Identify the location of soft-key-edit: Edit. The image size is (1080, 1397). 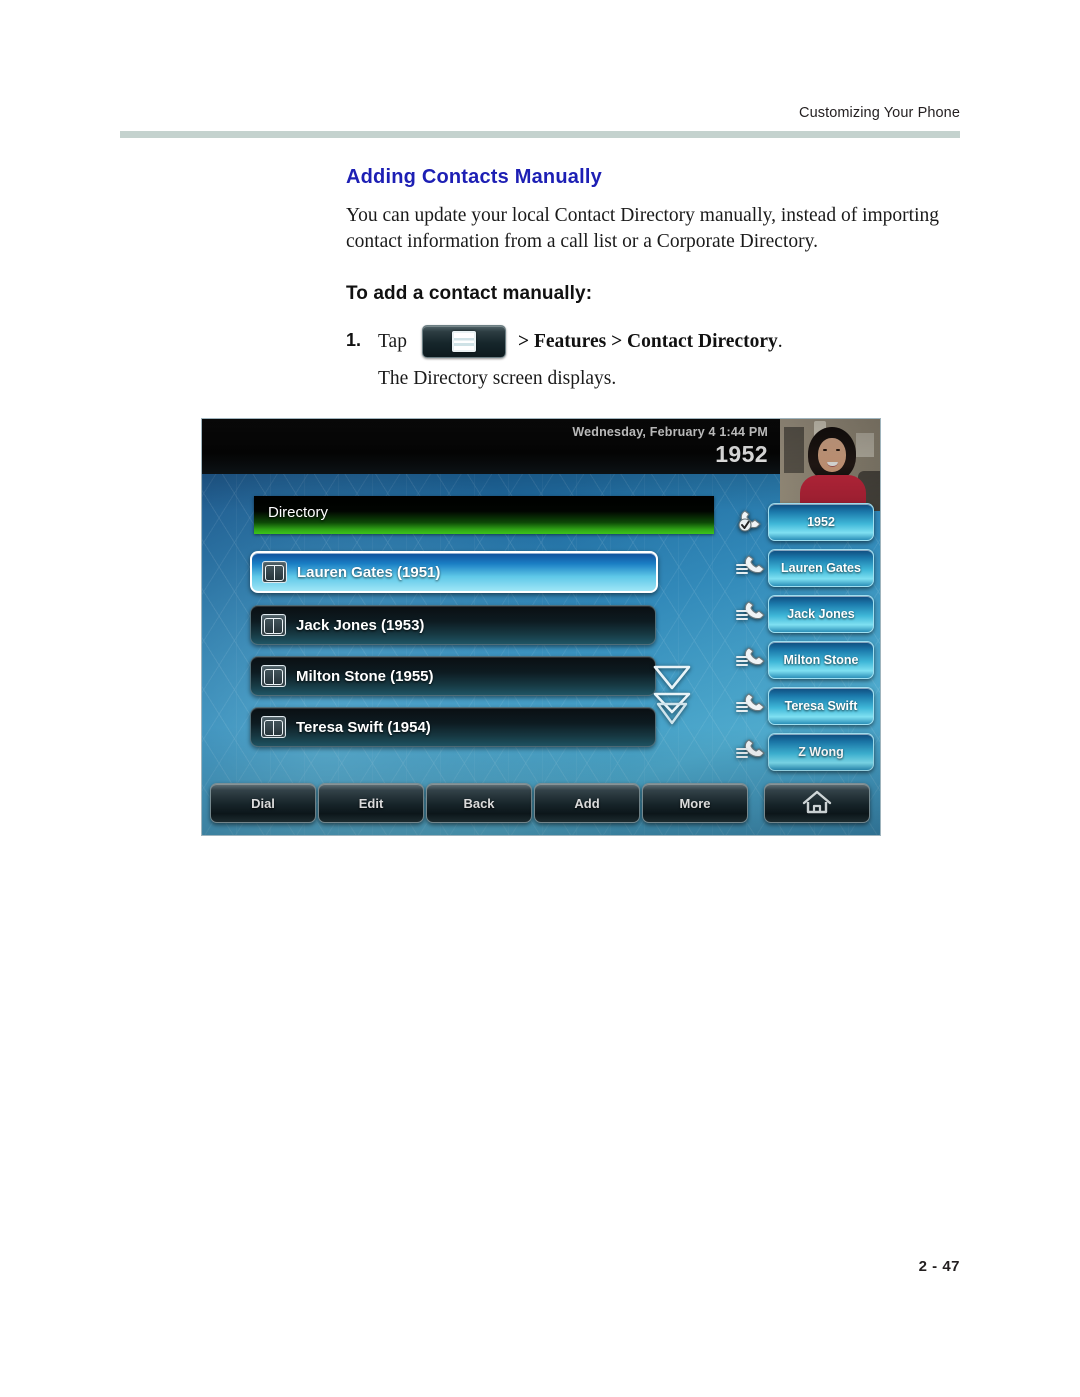
(371, 803).